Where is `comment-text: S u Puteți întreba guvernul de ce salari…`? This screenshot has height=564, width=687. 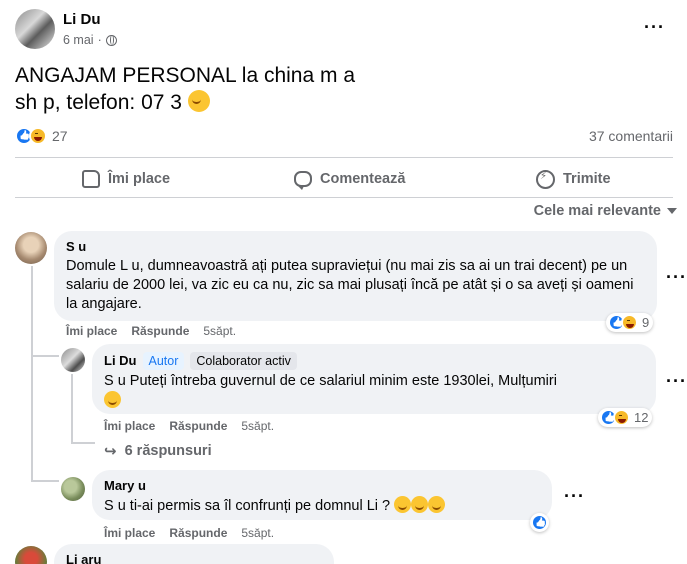 comment-text: S u Puteți întreba guvernul de ce salari… is located at coordinates (374, 391).